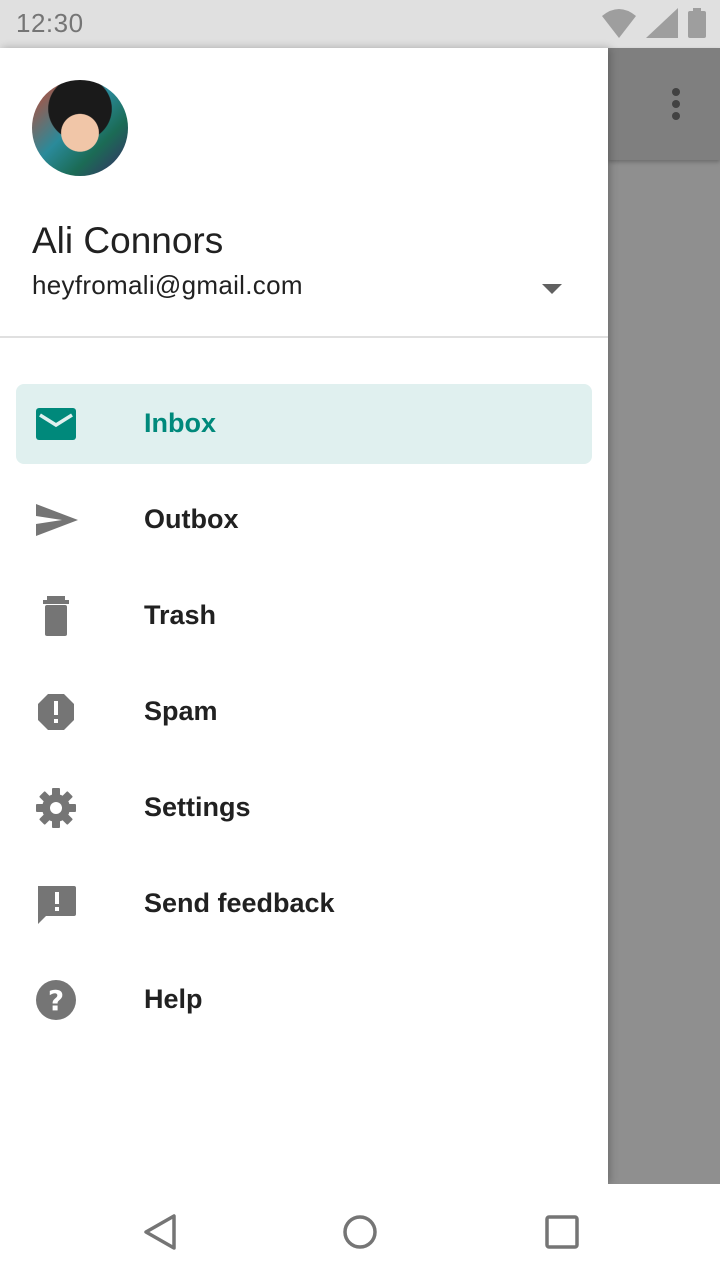  What do you see at coordinates (191, 519) in the screenshot?
I see `nav-label: Outbox` at bounding box center [191, 519].